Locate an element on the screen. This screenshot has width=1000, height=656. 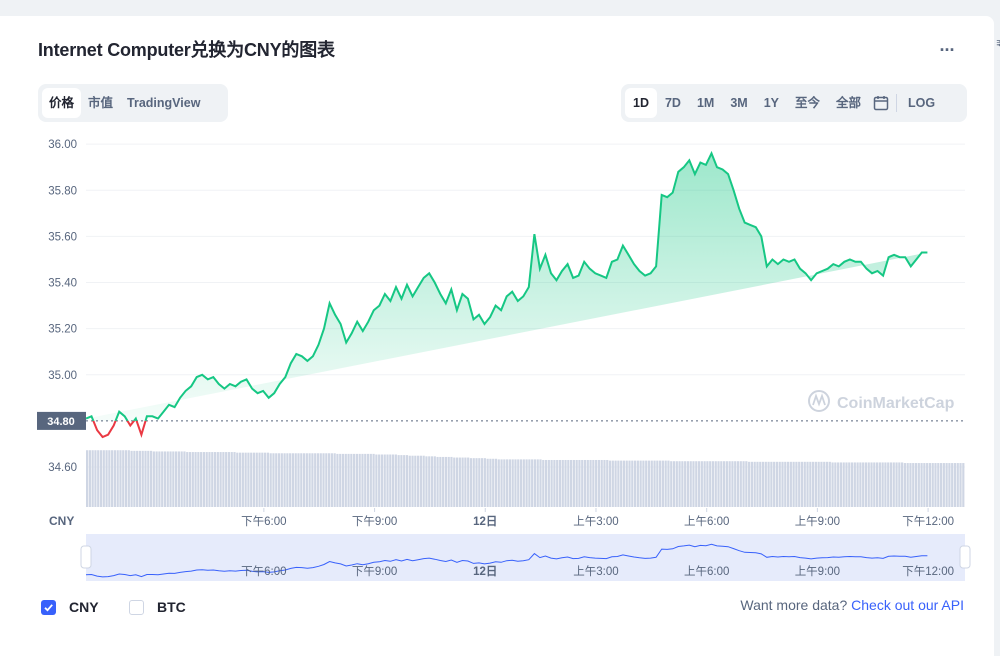
legend-btc: BTC is located at coordinates (157, 607).